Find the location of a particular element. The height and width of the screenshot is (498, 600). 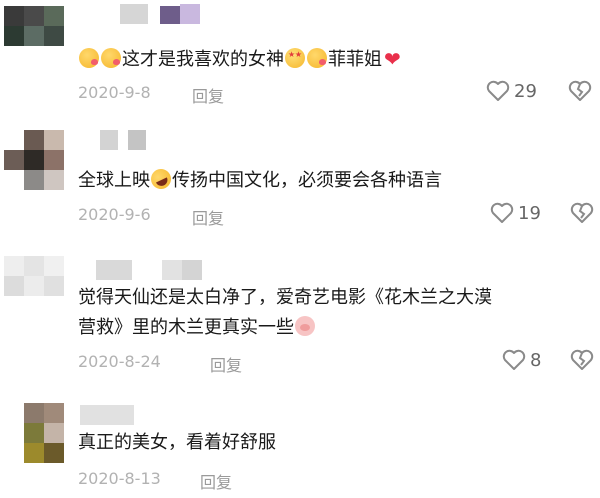

comment-text-part: 菲菲姐 is located at coordinates (355, 59).